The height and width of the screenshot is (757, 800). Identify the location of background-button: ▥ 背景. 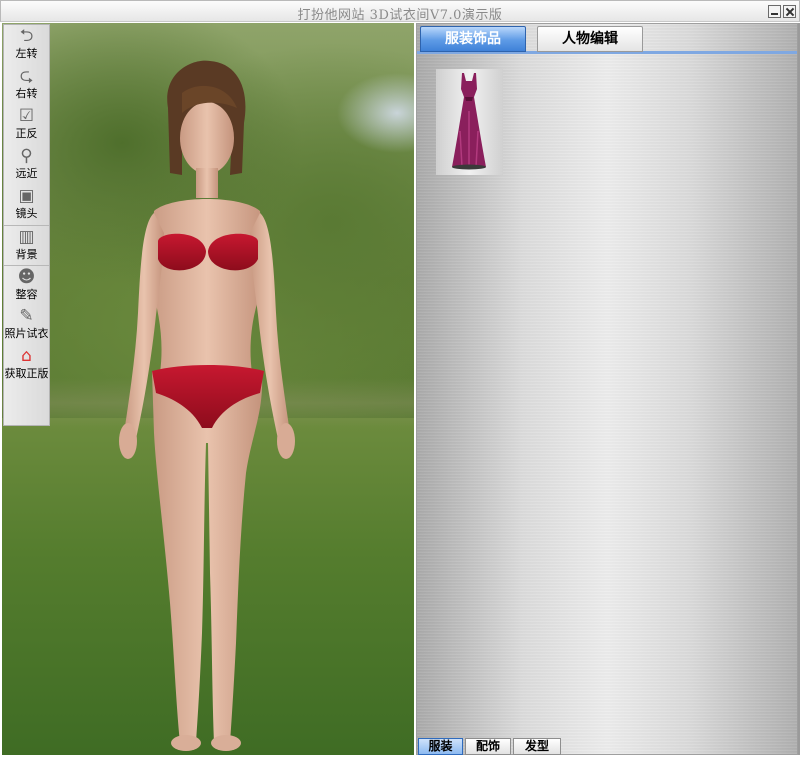
(26, 245).